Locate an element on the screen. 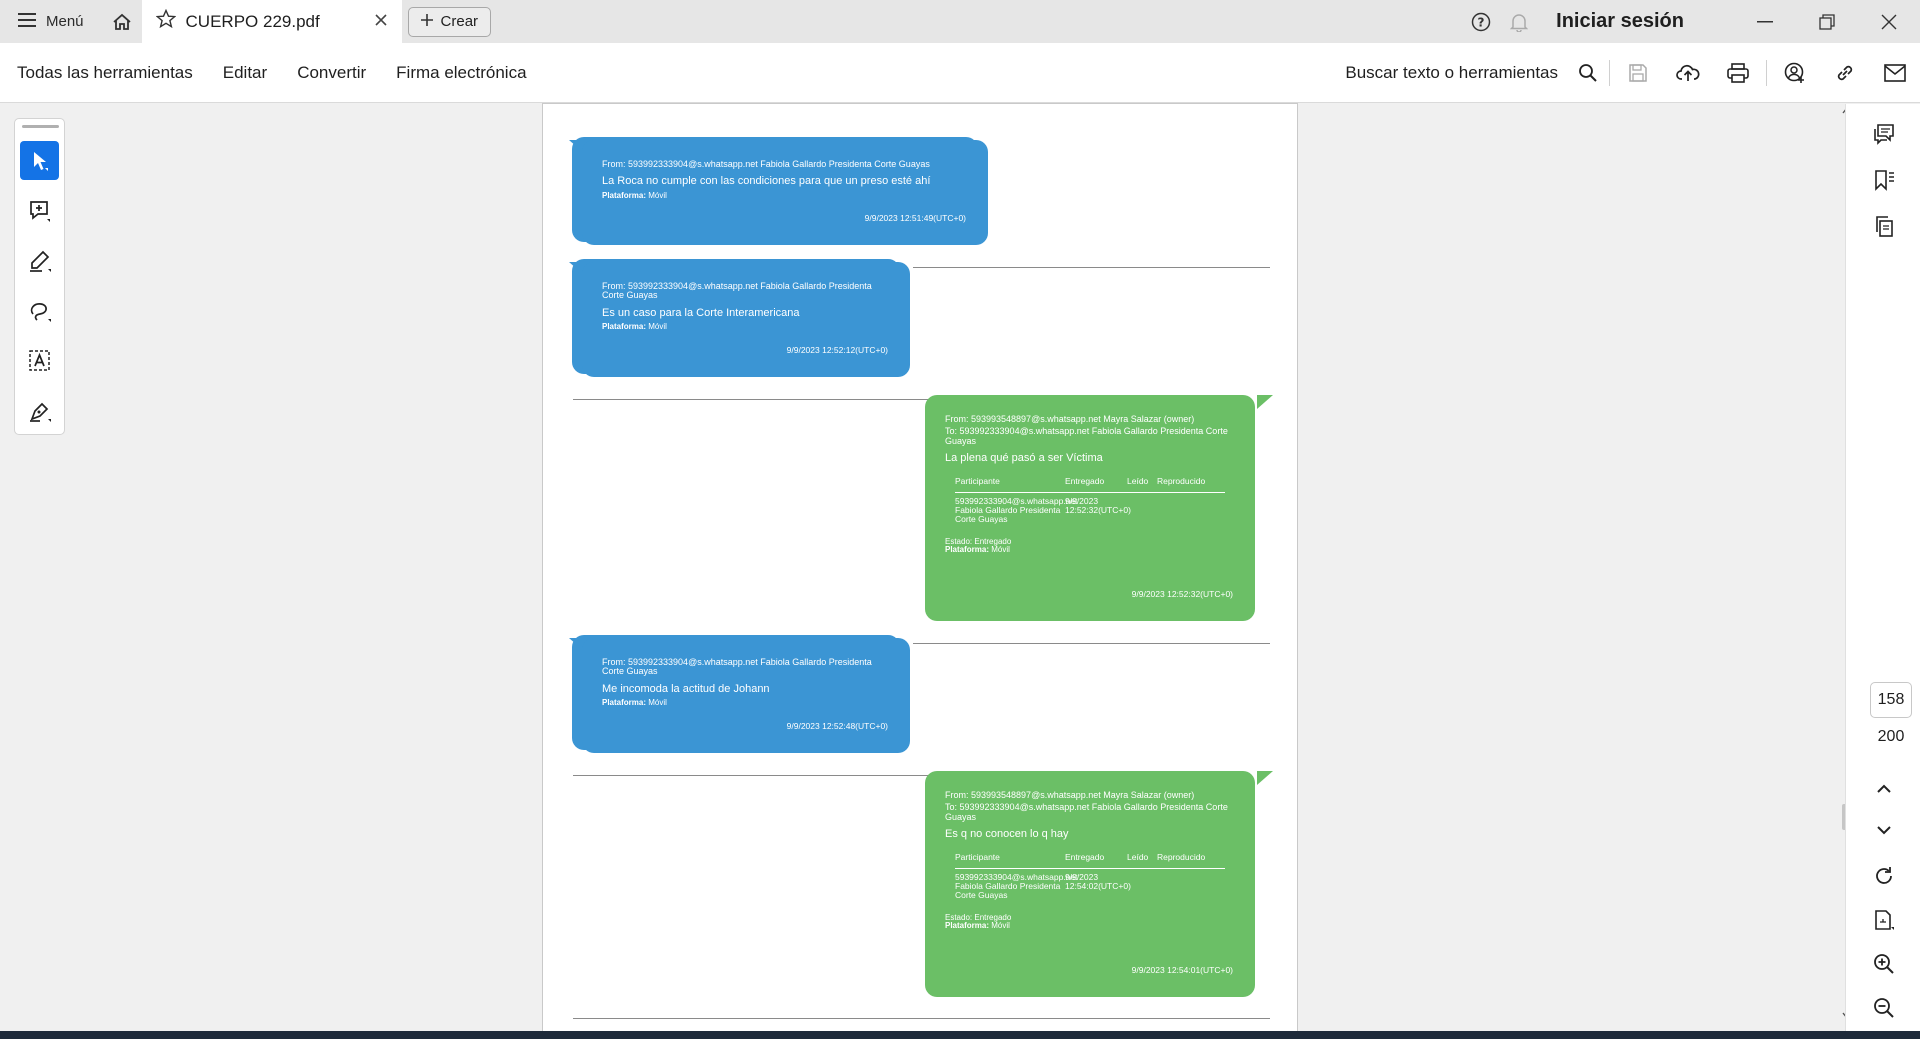 Image resolution: width=1920 pixels, height=1039 pixels. text-box-icon is located at coordinates (39, 360).